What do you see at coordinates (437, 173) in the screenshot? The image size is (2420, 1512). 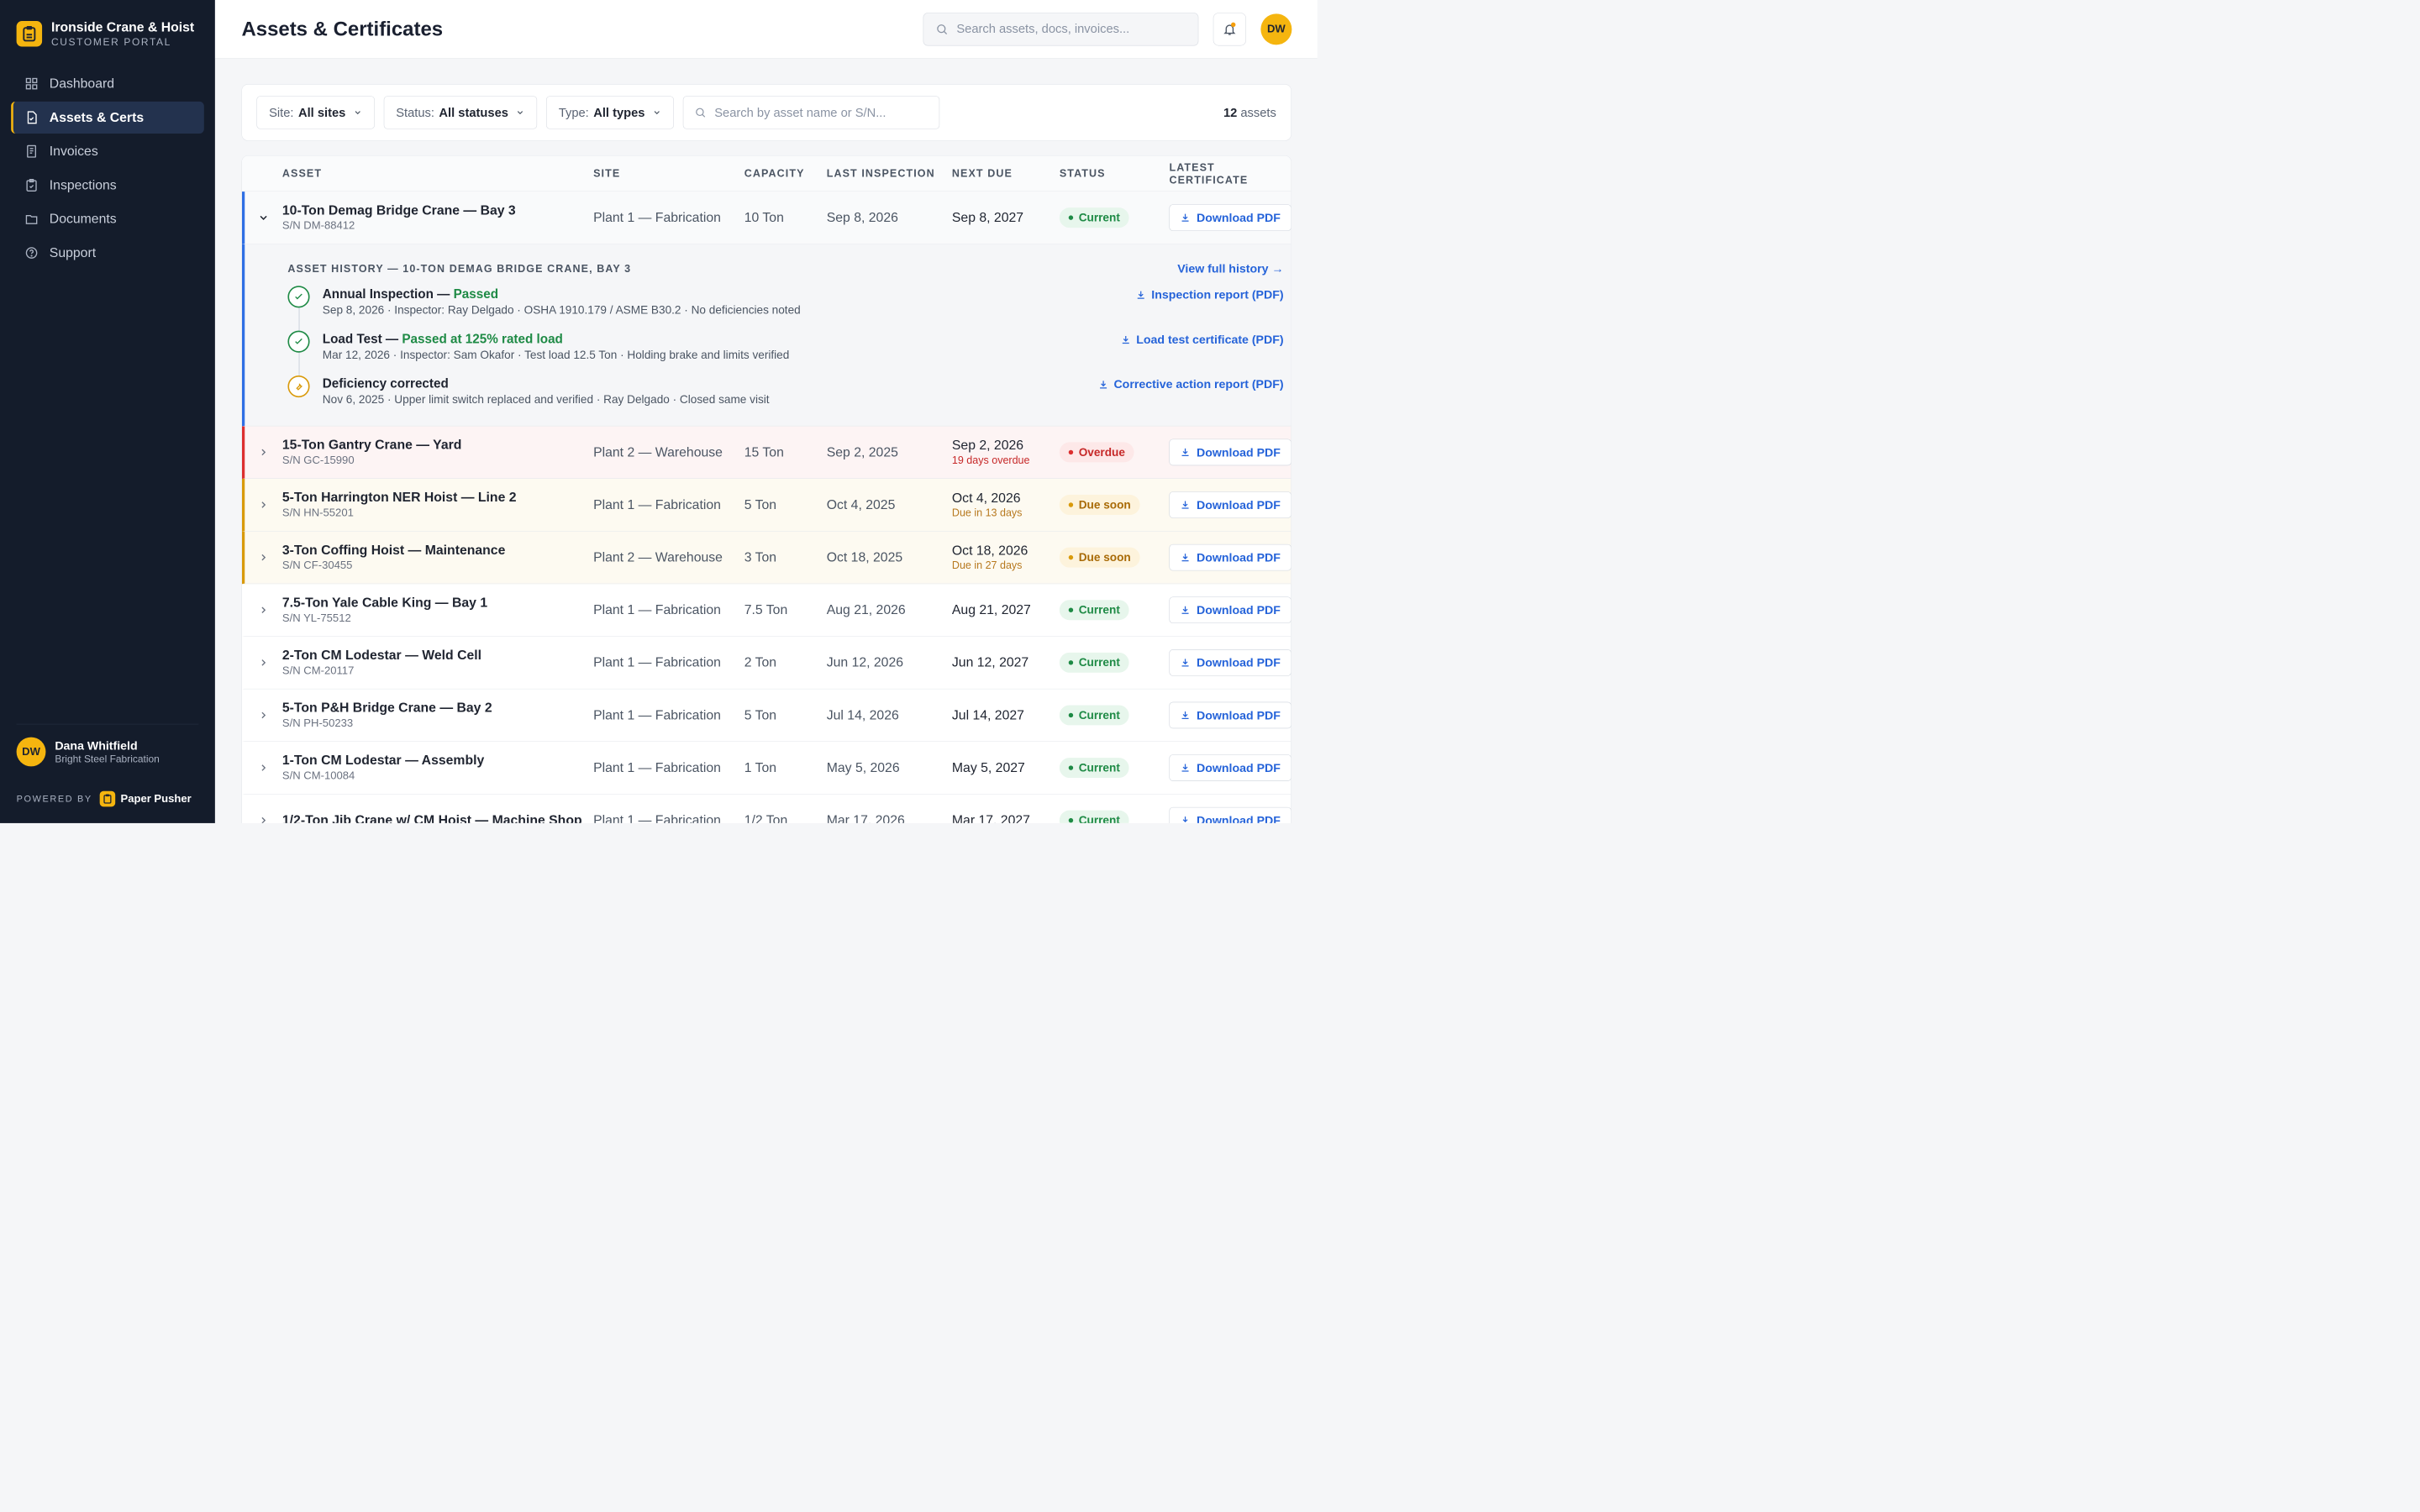 I see `column-header: ASSET` at bounding box center [437, 173].